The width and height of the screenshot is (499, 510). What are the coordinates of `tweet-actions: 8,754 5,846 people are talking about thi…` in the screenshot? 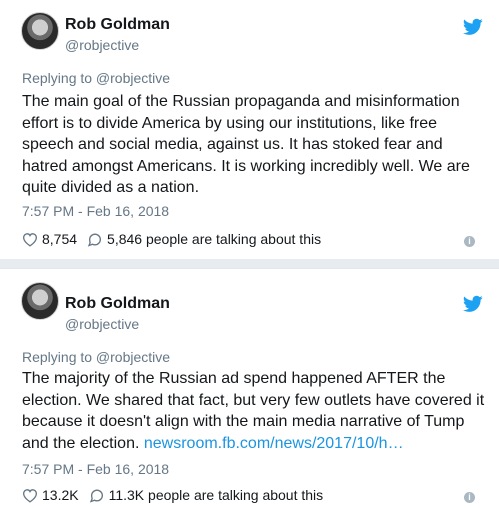 It's located at (171, 239).